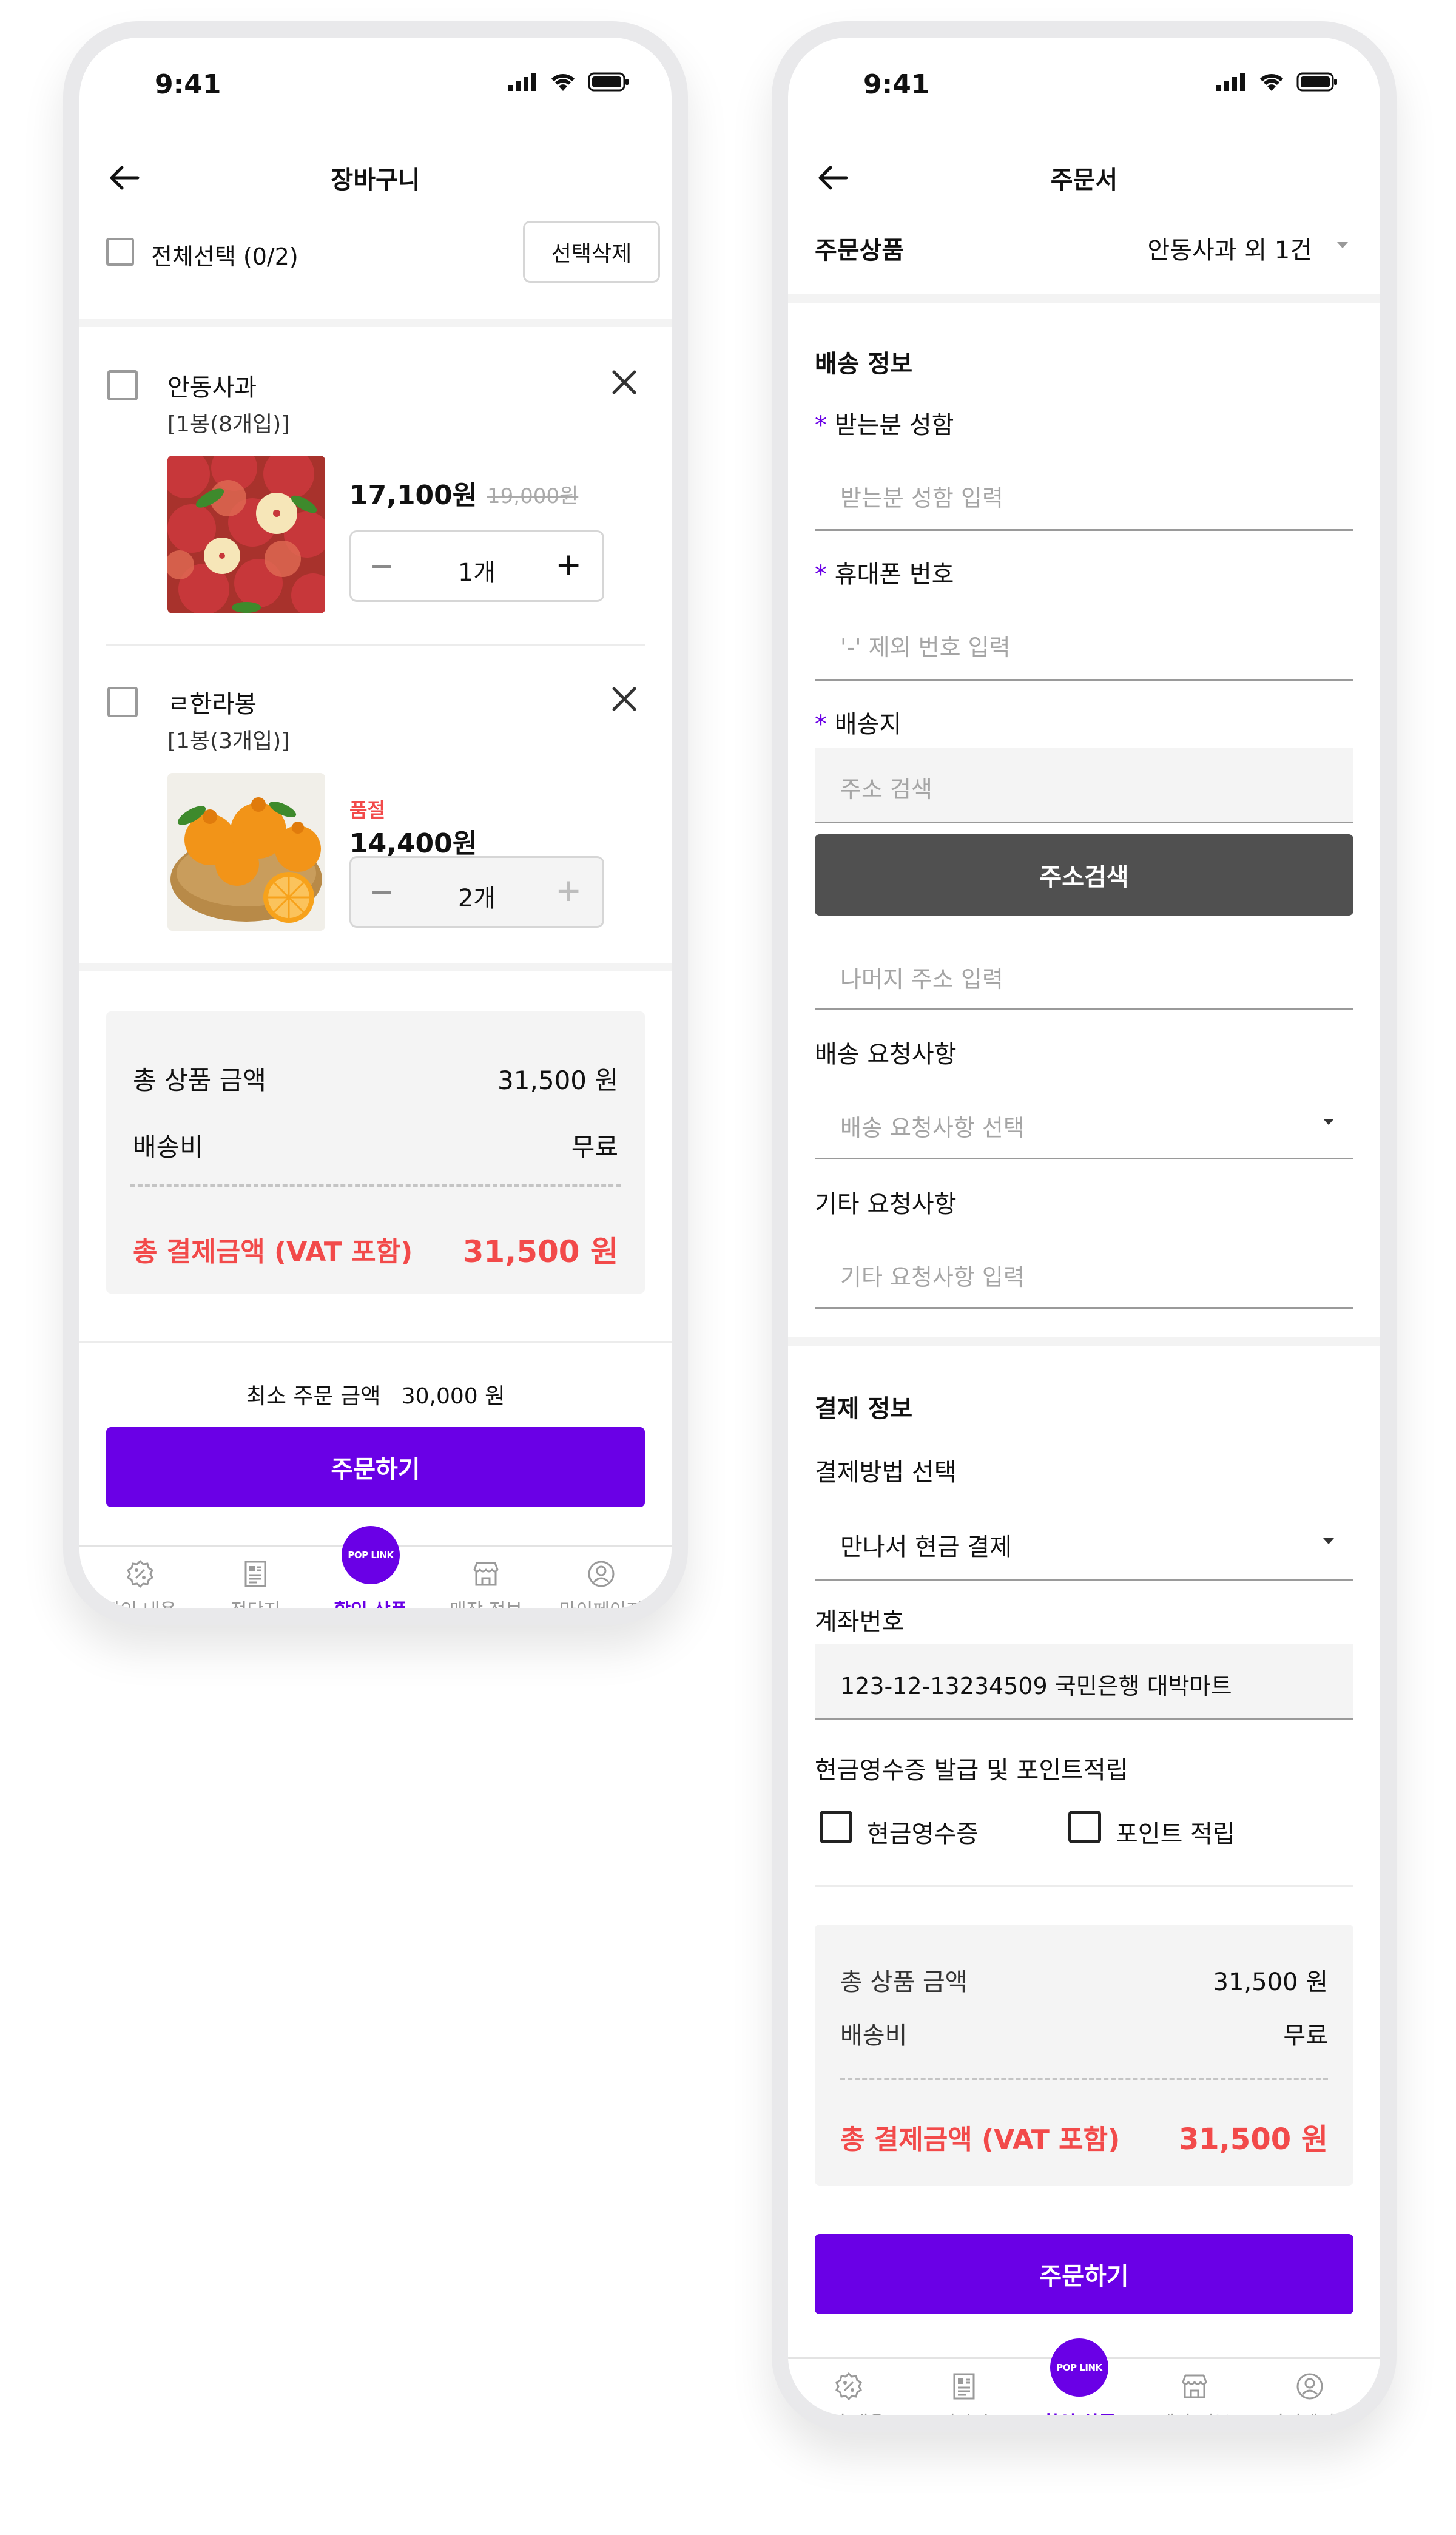  What do you see at coordinates (1084, 822) in the screenshot?
I see `address-input-underline` at bounding box center [1084, 822].